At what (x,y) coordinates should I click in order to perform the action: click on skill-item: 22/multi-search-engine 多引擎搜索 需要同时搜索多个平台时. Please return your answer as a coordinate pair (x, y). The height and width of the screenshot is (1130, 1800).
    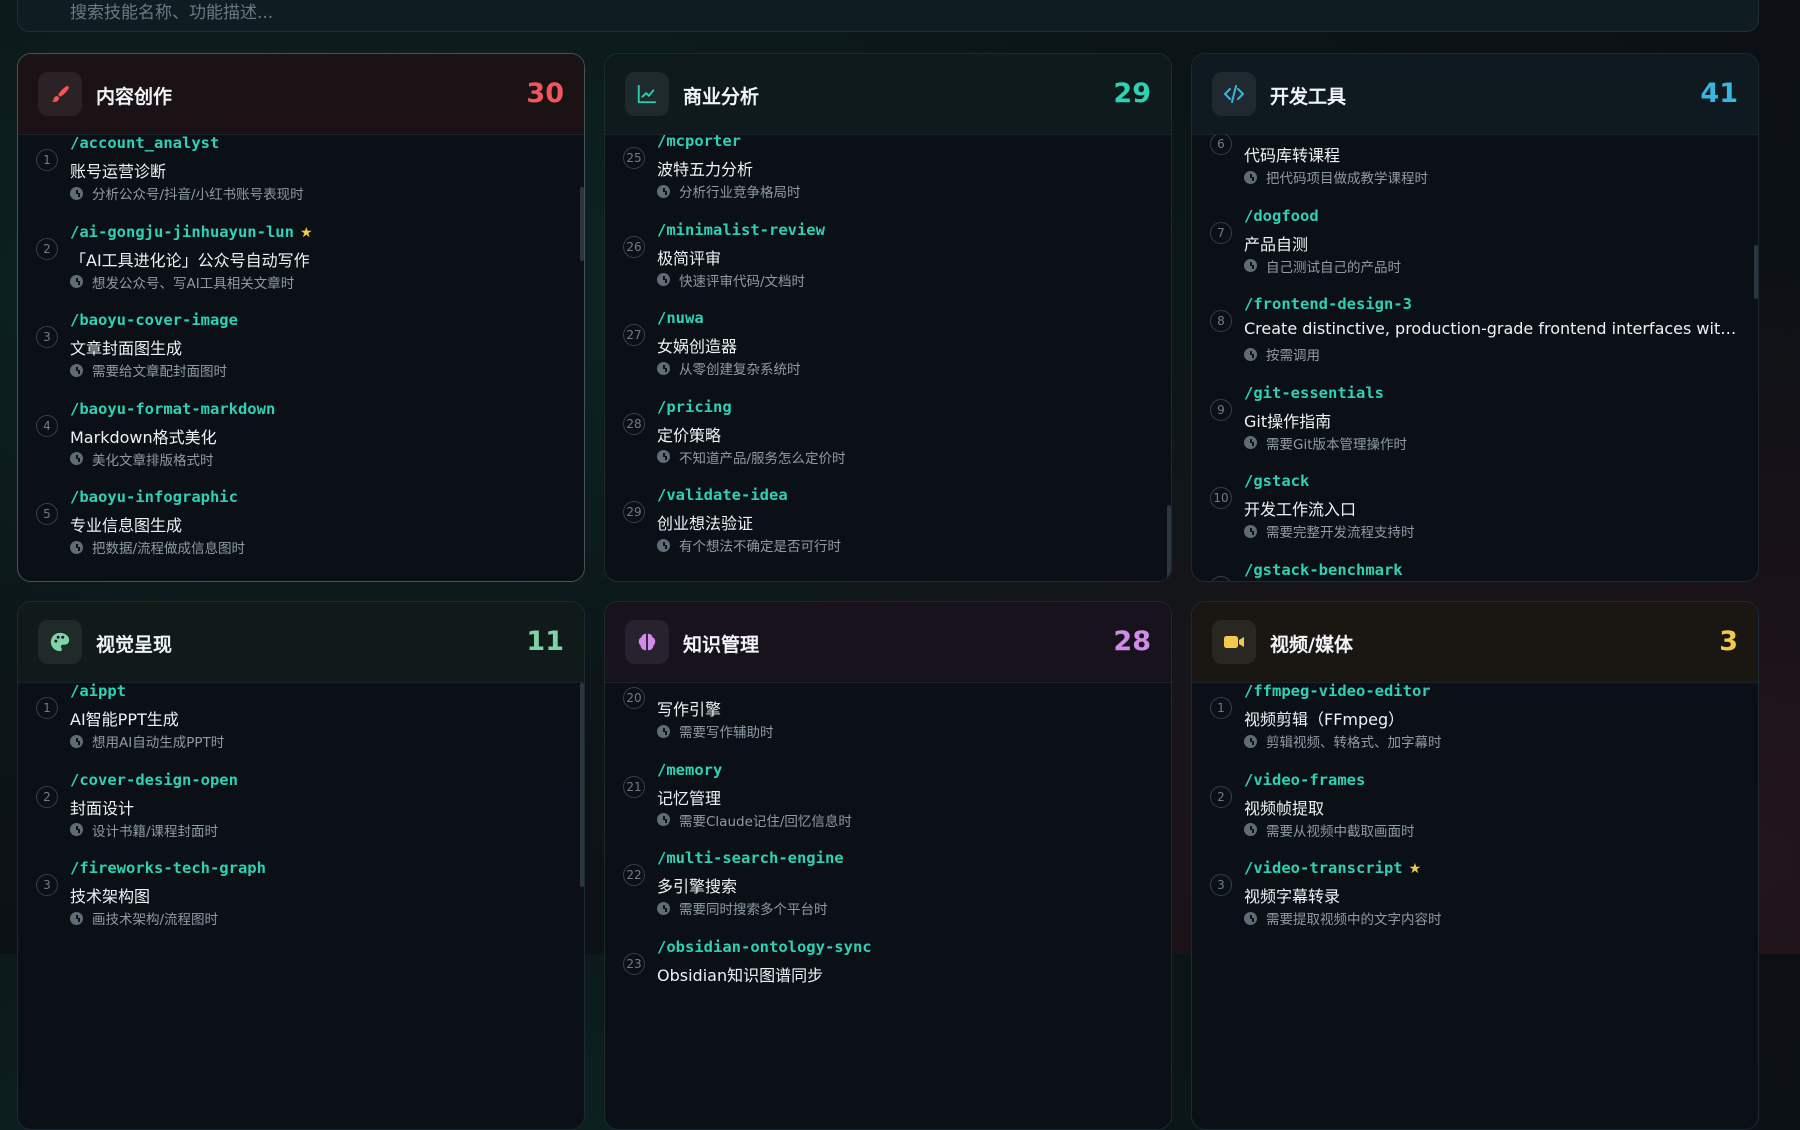
    Looking at the image, I should click on (888, 886).